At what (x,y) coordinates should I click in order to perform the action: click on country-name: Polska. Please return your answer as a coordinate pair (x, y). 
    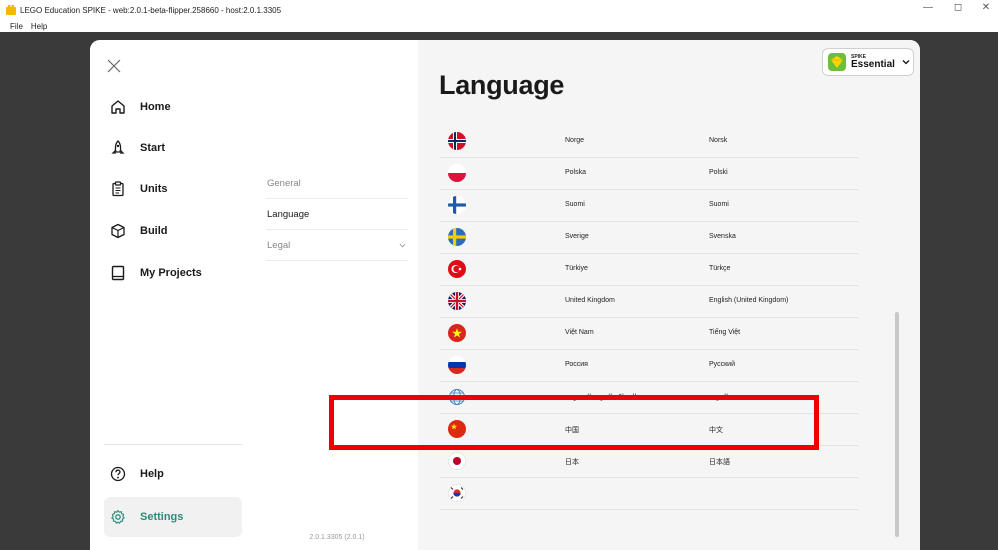
    Looking at the image, I should click on (576, 172).